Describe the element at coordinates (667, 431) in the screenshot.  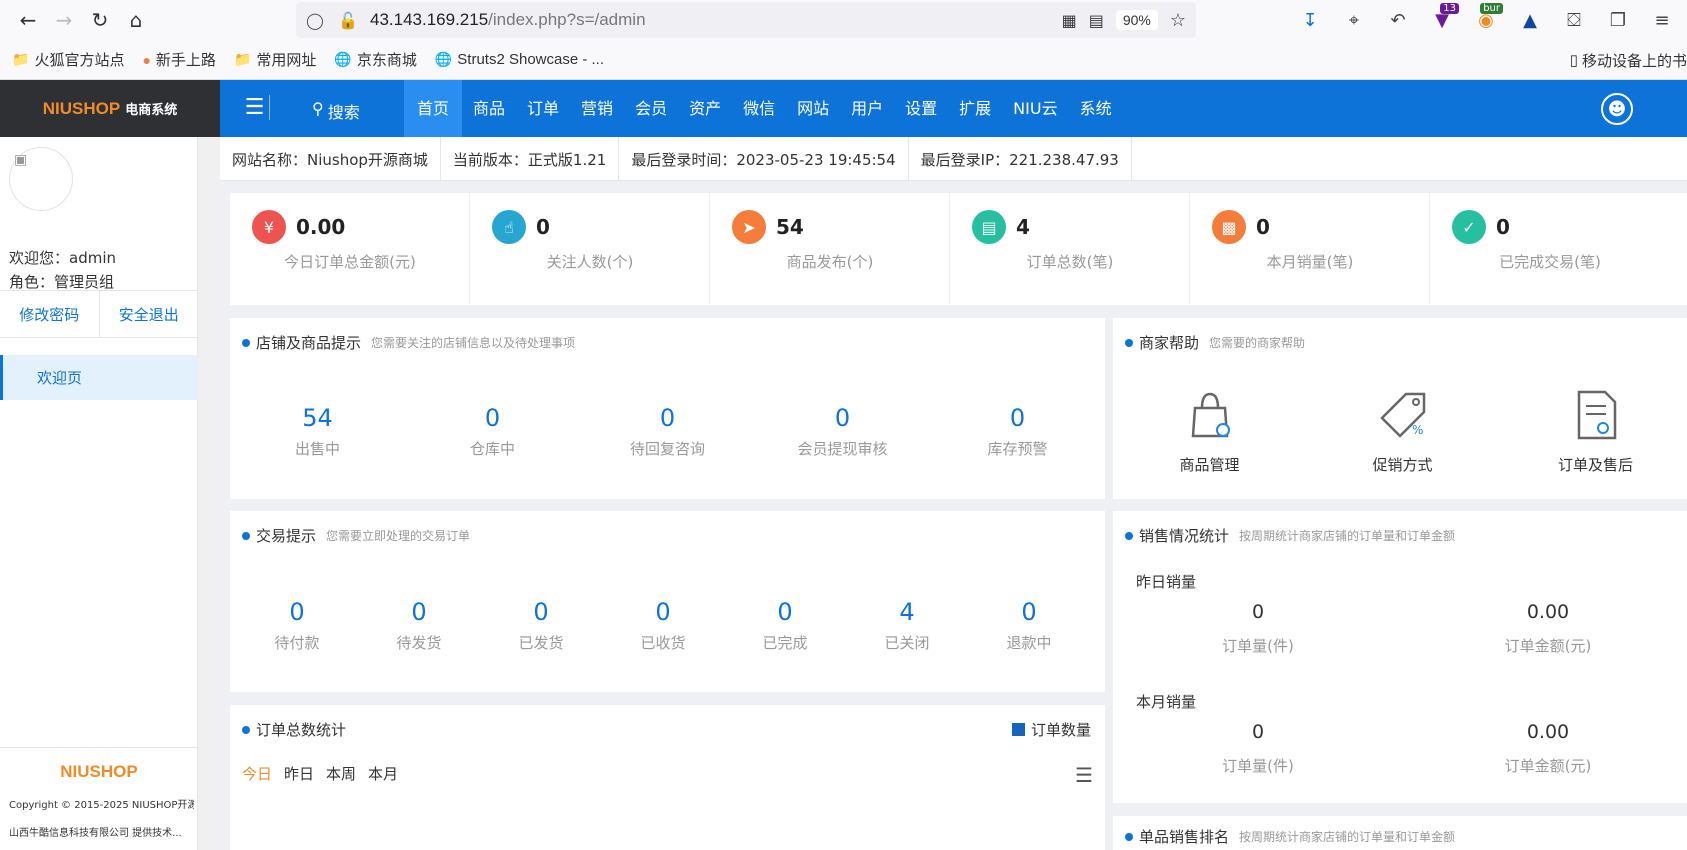
I see `kpi-pending-consult: 0 待回复咨询` at that location.